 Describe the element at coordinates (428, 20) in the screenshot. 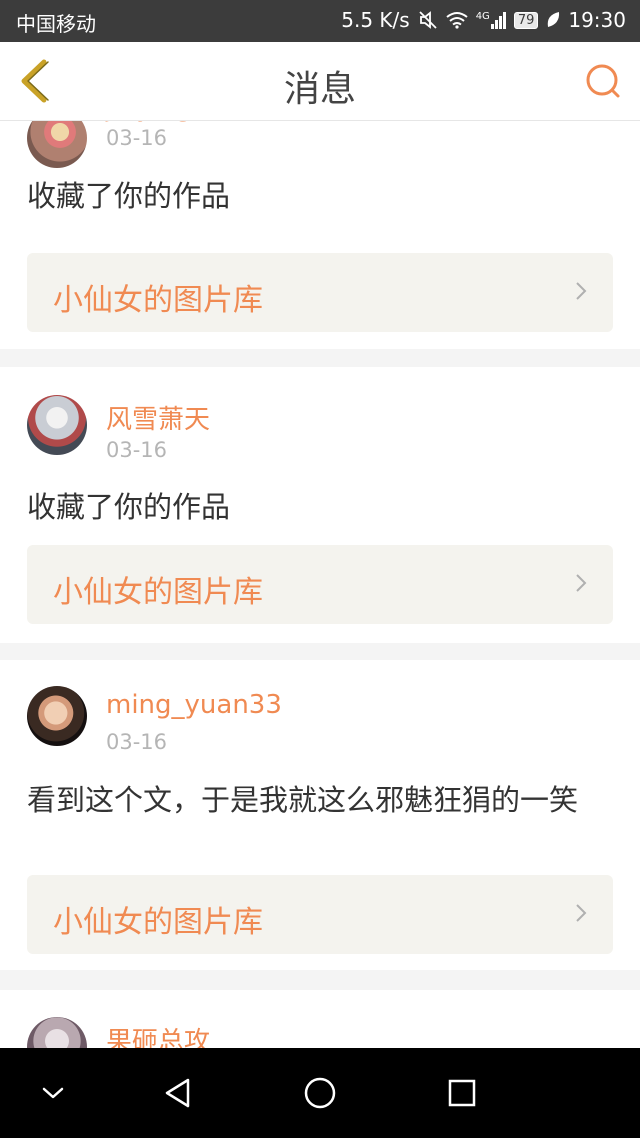

I see `mute-icon` at that location.